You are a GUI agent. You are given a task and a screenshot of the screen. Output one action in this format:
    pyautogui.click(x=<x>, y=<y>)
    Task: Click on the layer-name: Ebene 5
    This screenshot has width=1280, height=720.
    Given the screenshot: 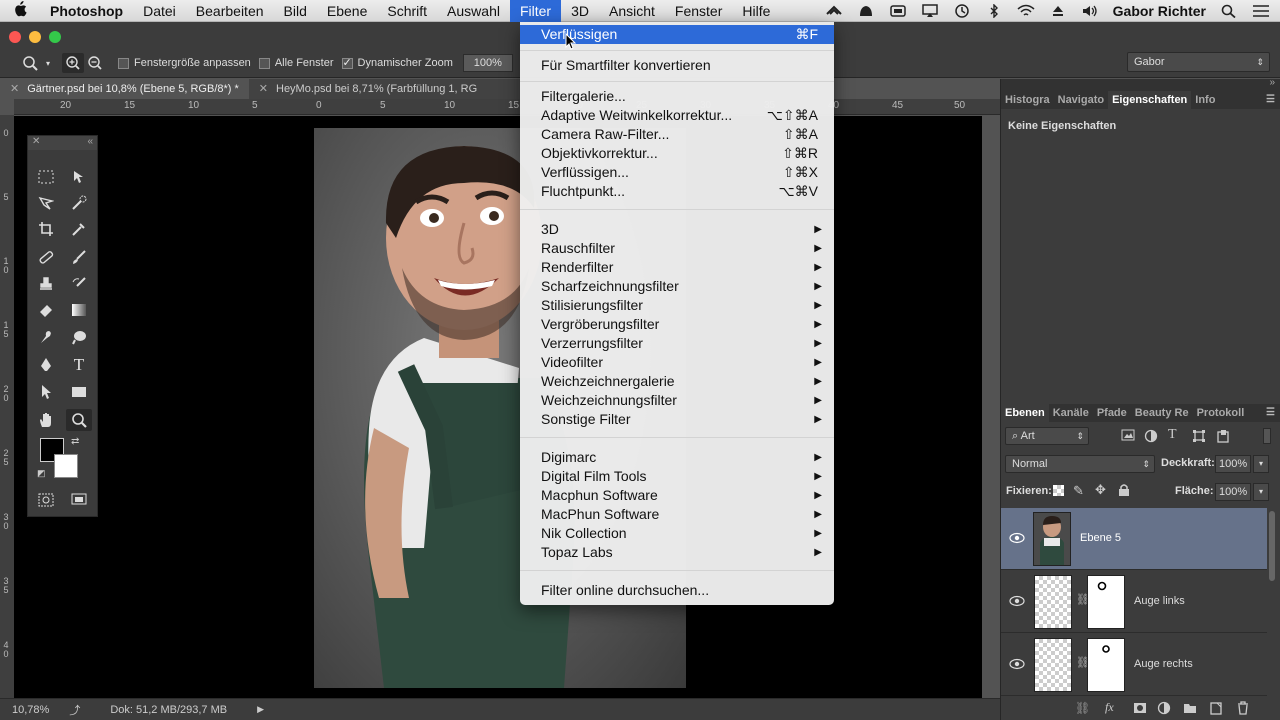 What is the action you would take?
    pyautogui.click(x=1100, y=538)
    